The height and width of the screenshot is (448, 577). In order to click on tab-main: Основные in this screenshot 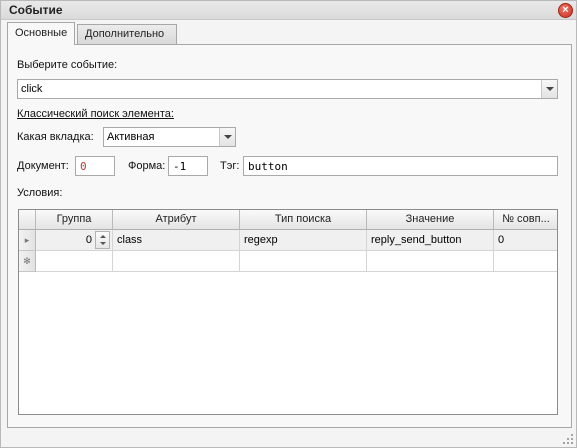, I will do `click(41, 33)`.